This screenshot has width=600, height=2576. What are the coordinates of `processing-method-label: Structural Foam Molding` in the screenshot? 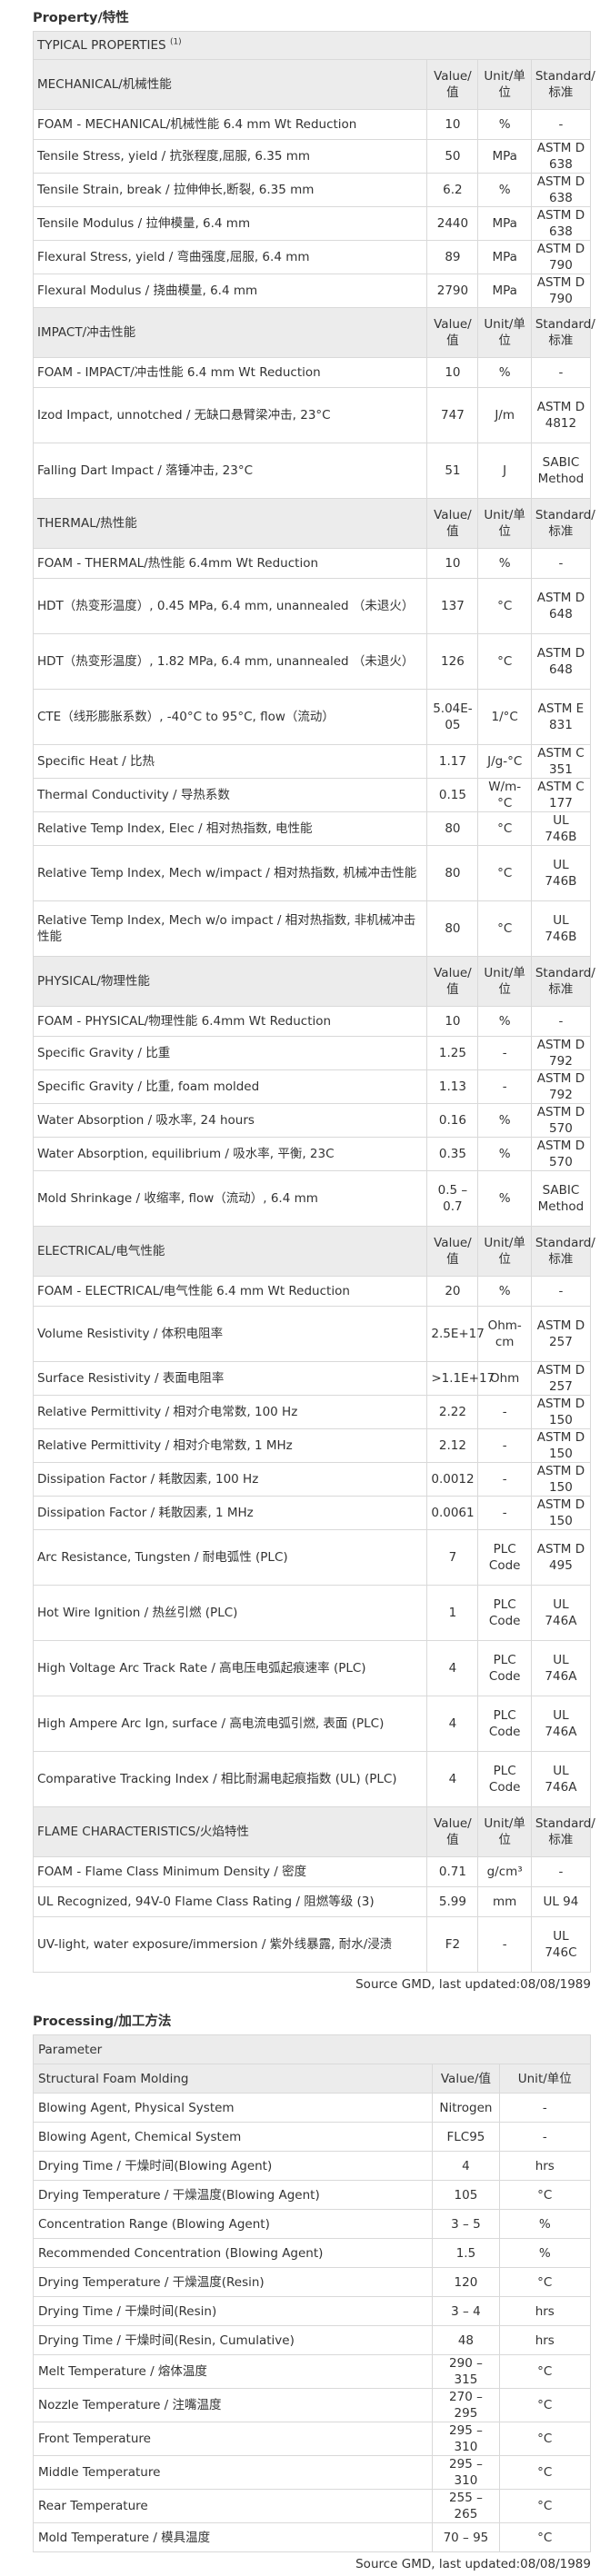 It's located at (233, 2079).